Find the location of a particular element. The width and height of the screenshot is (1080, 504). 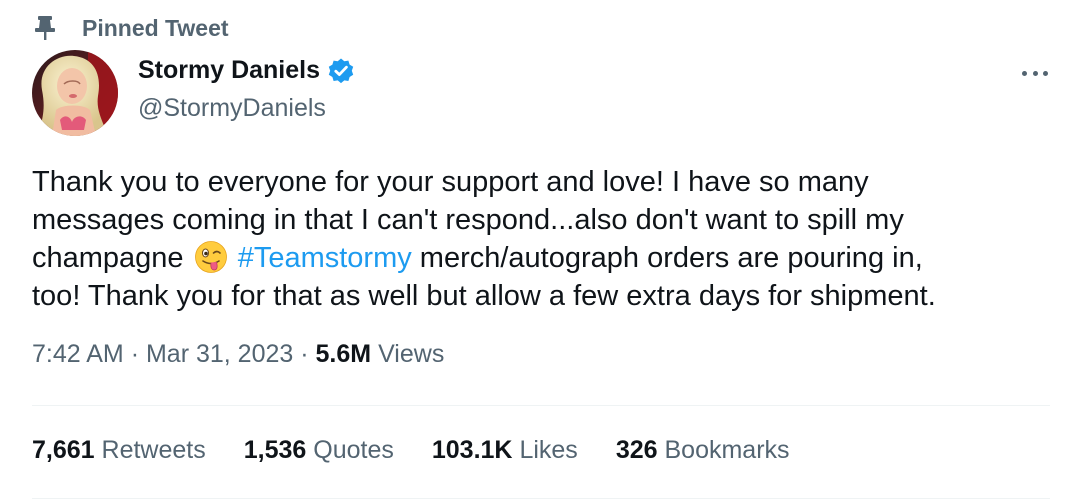

stat-label: Bookmarks is located at coordinates (727, 450).